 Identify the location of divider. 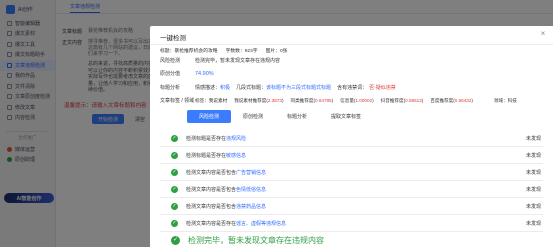
(351, 44).